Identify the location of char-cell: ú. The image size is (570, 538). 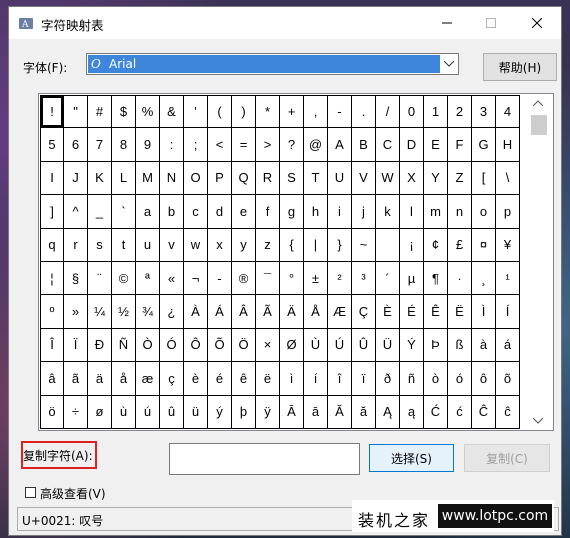
(148, 412).